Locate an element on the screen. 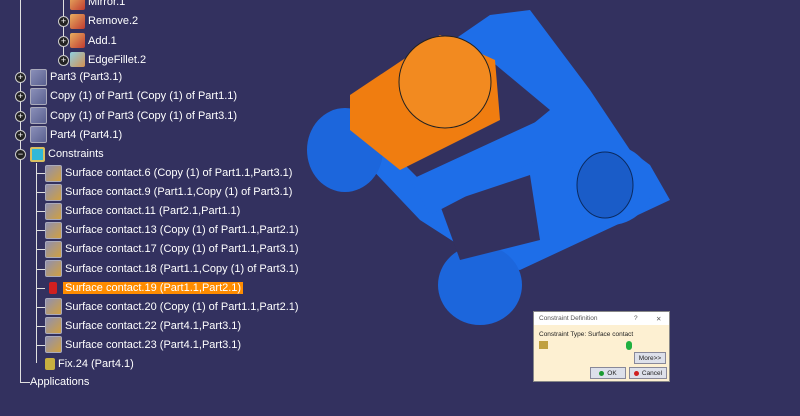  tree-item-label: Applications is located at coordinates (60, 382).